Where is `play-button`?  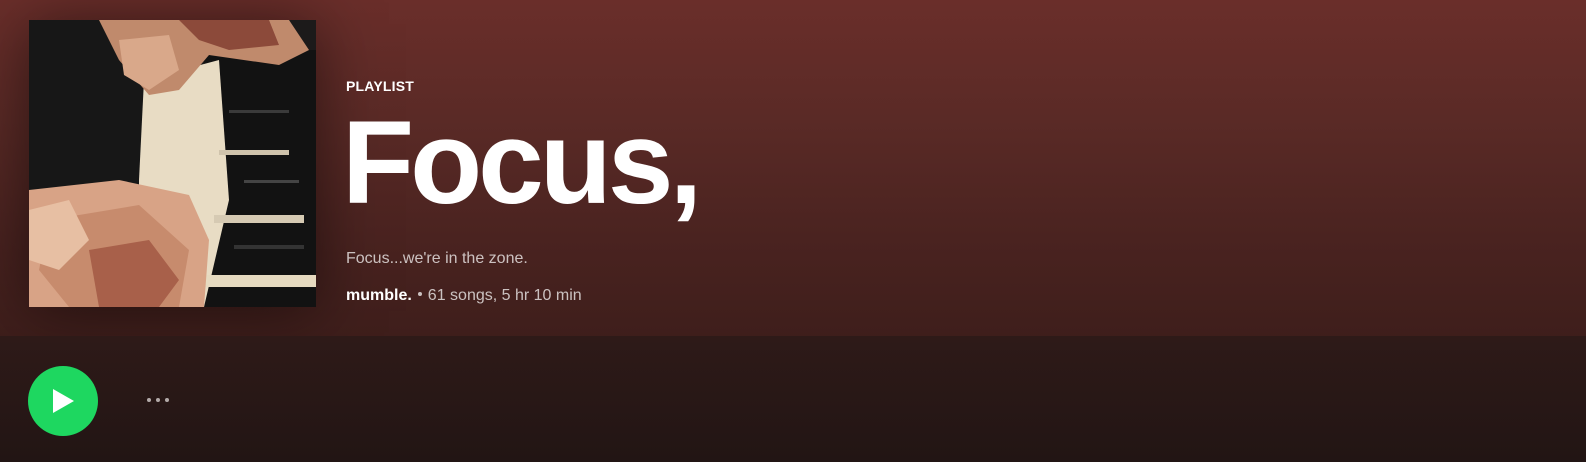 play-button is located at coordinates (63, 401).